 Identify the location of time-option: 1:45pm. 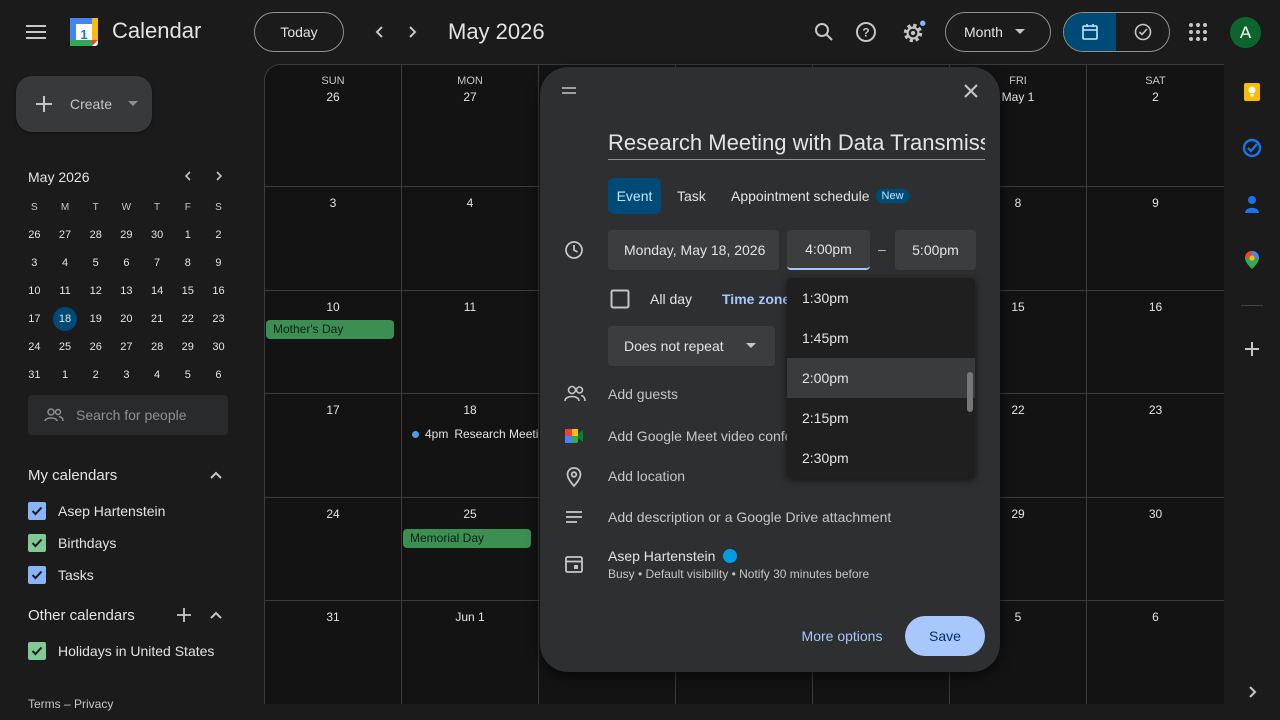
(881, 338).